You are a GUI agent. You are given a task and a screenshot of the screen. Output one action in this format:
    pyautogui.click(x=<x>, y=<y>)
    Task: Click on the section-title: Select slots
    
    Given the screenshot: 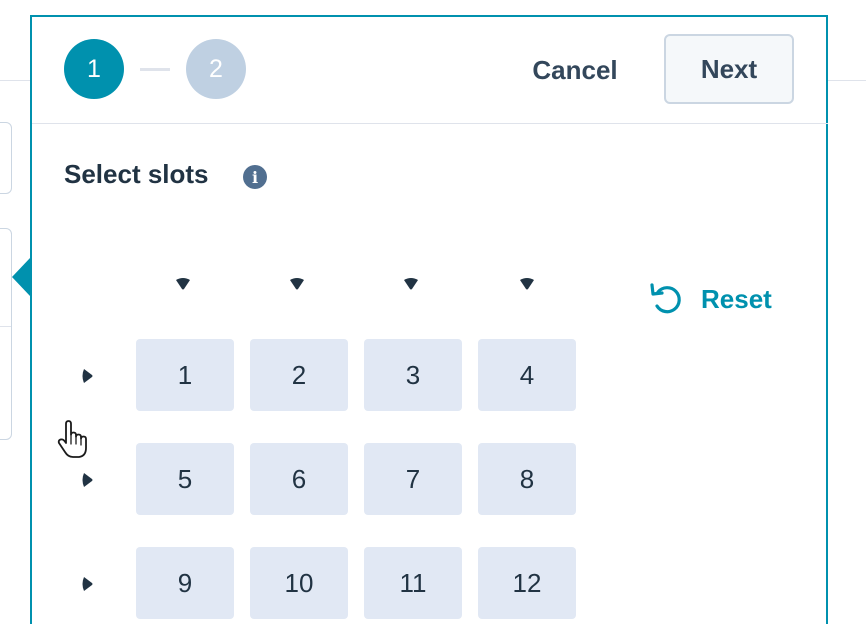 What is the action you would take?
    pyautogui.click(x=136, y=174)
    